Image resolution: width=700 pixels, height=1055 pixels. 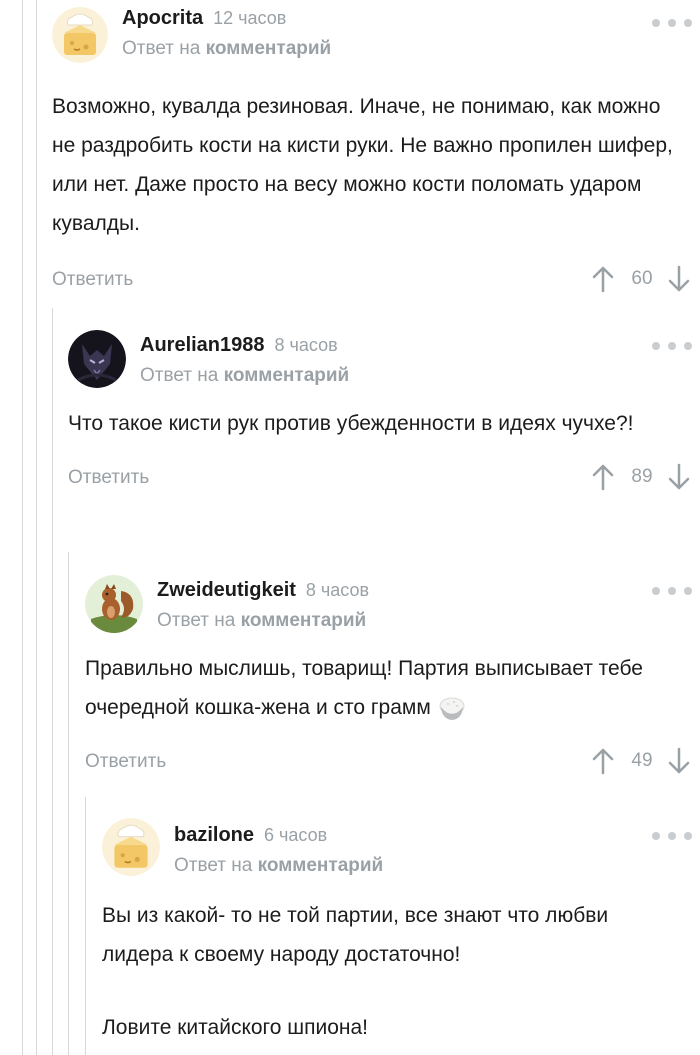 I want to click on username: Aurelian1988, so click(x=202, y=345).